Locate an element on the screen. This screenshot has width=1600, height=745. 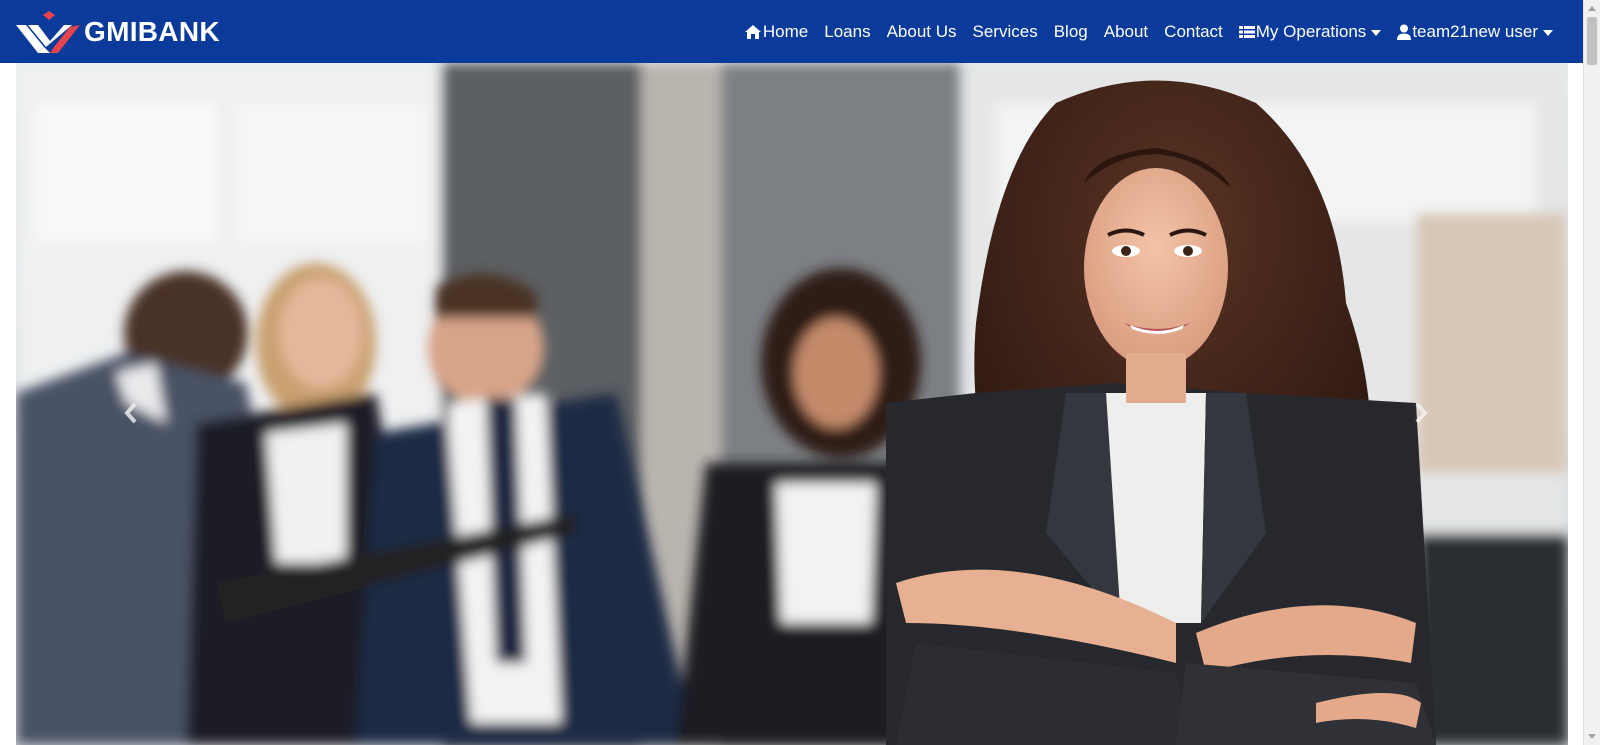
nav-item-home: Home is located at coordinates (776, 32).